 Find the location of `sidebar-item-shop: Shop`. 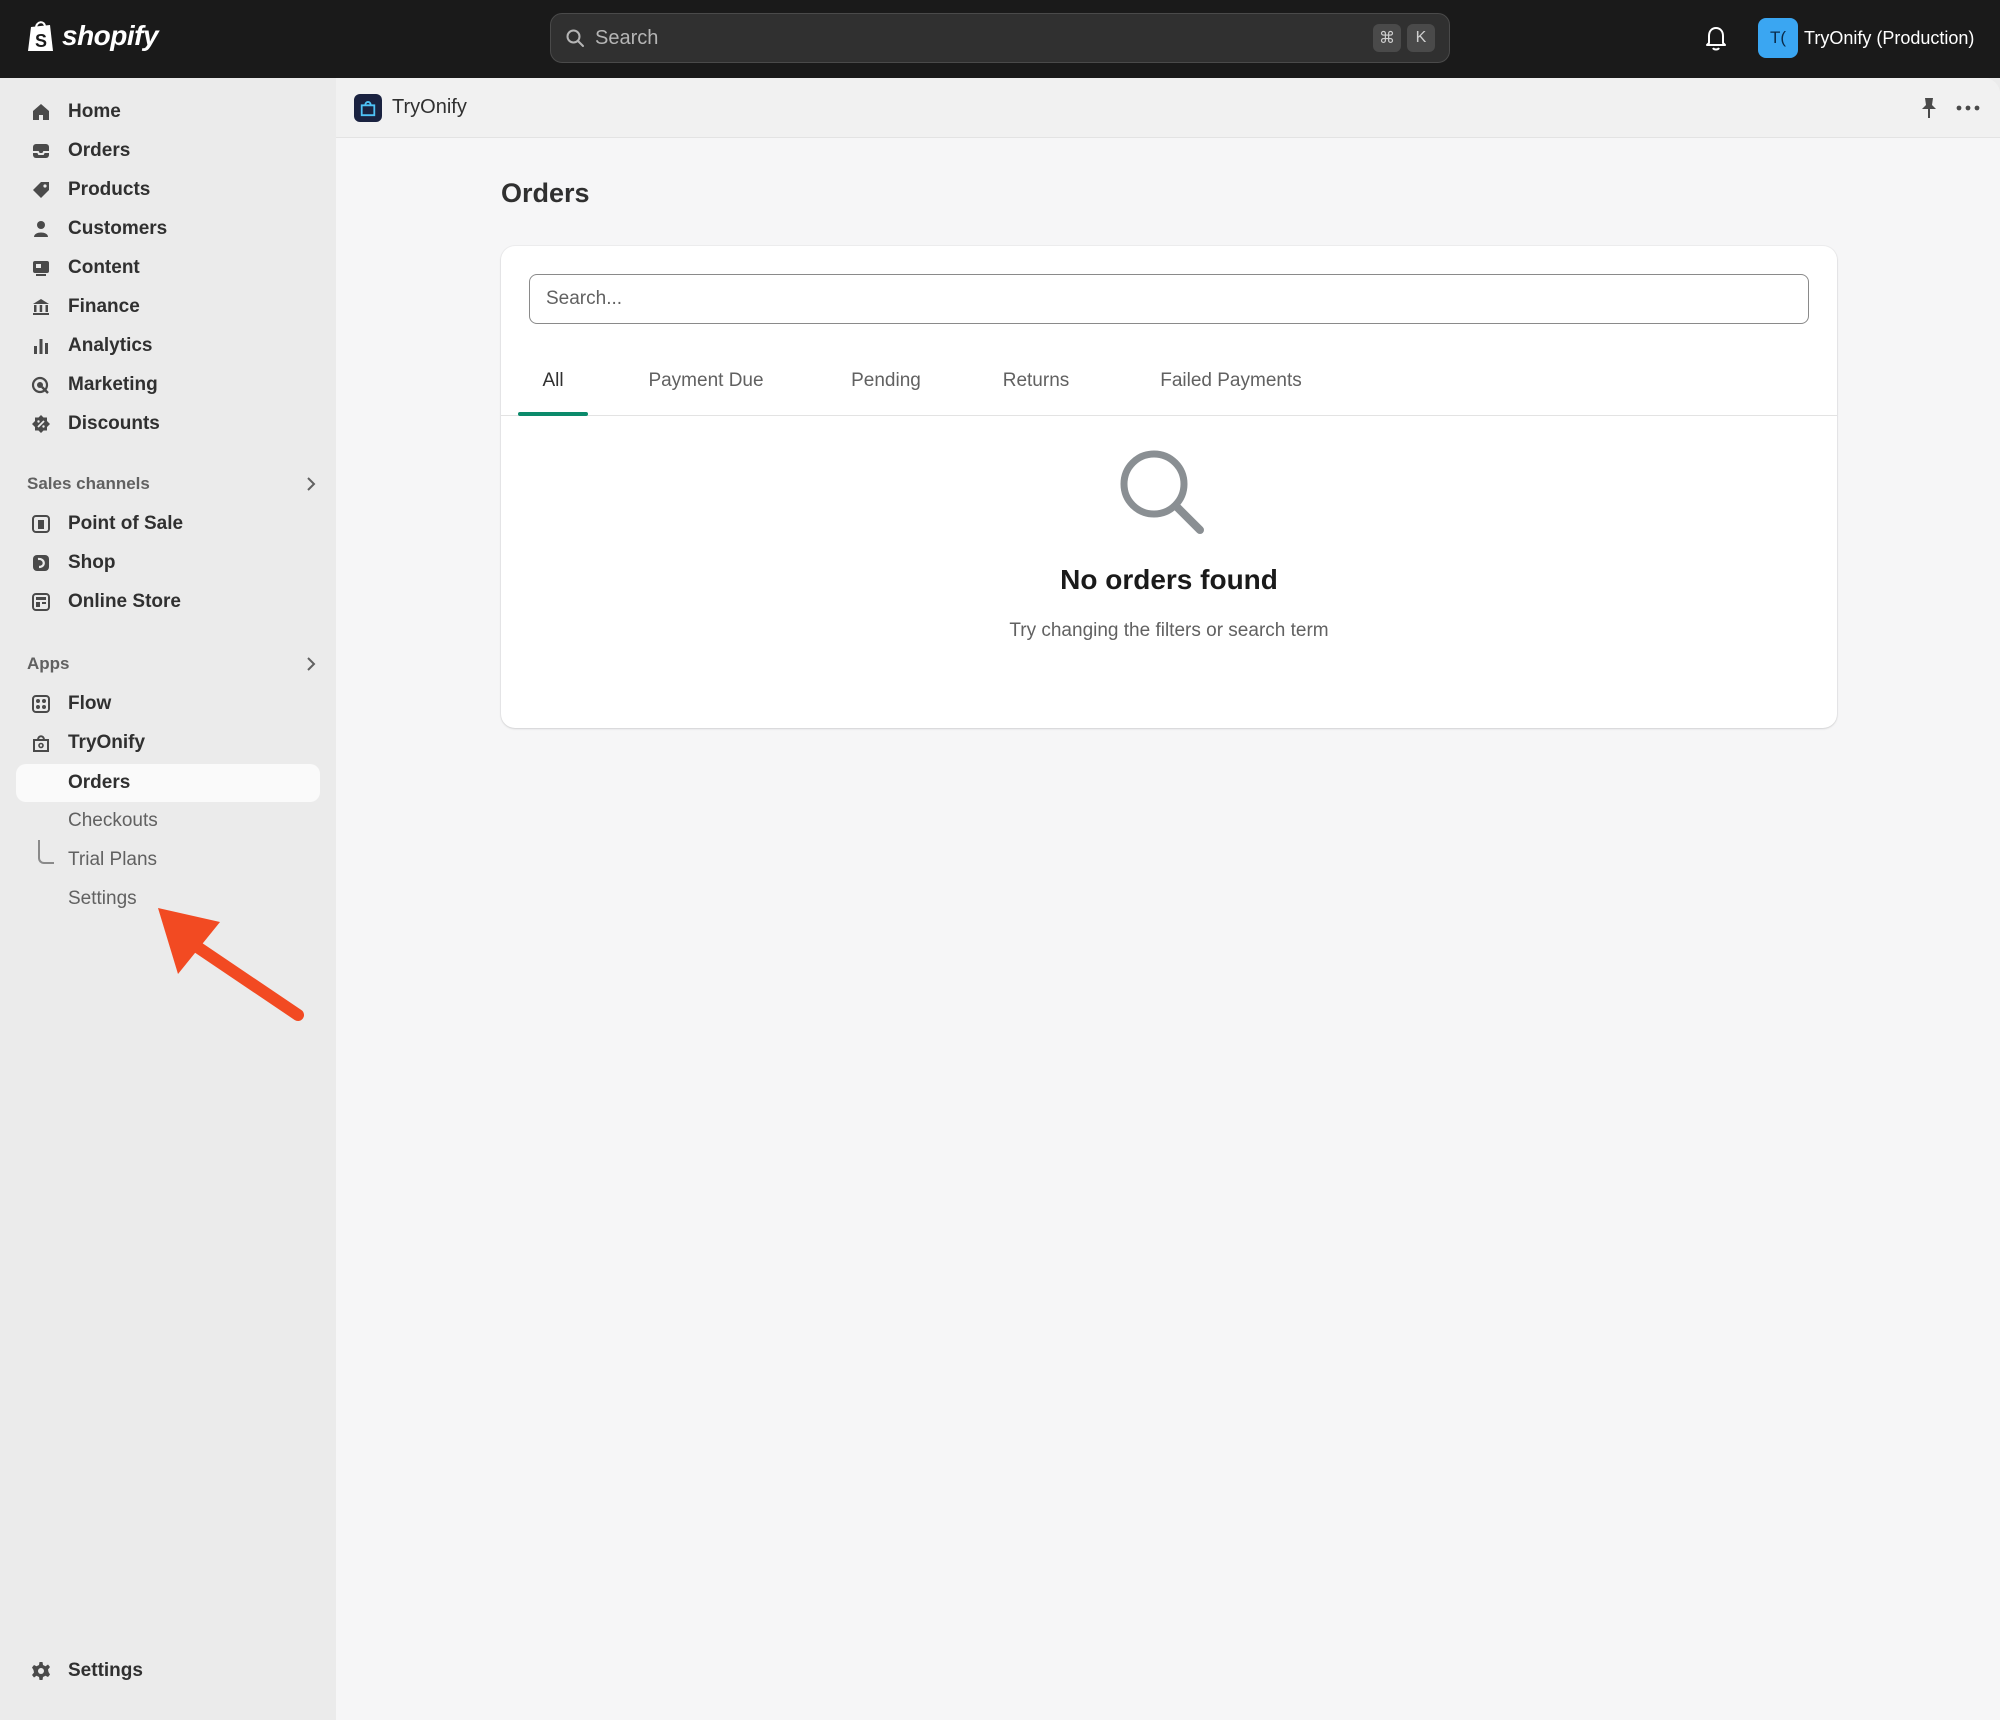

sidebar-item-shop: Shop is located at coordinates (168, 563).